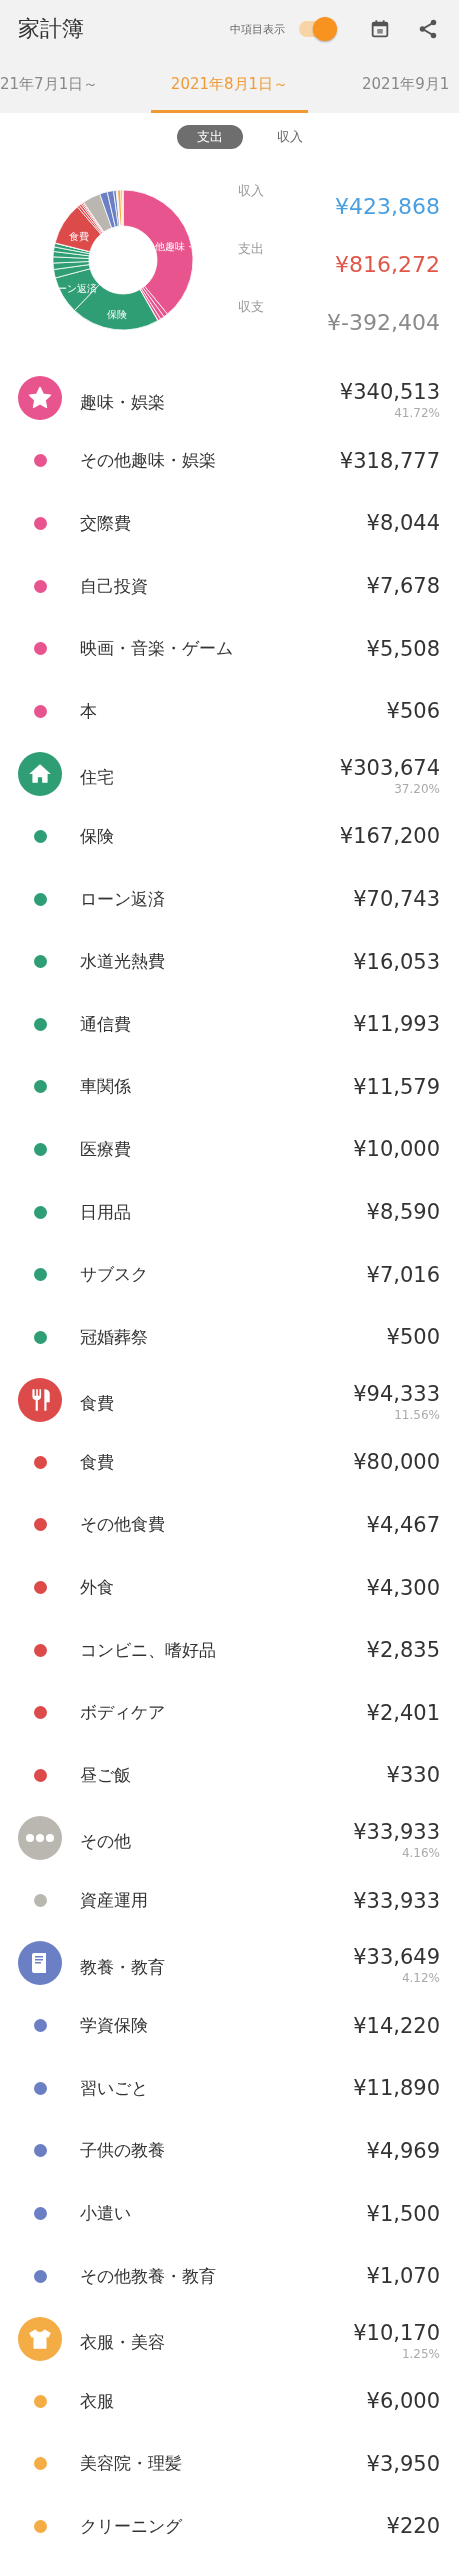 This screenshot has width=459, height=2560. I want to click on subcategory-amount: ¥167,200, so click(389, 836).